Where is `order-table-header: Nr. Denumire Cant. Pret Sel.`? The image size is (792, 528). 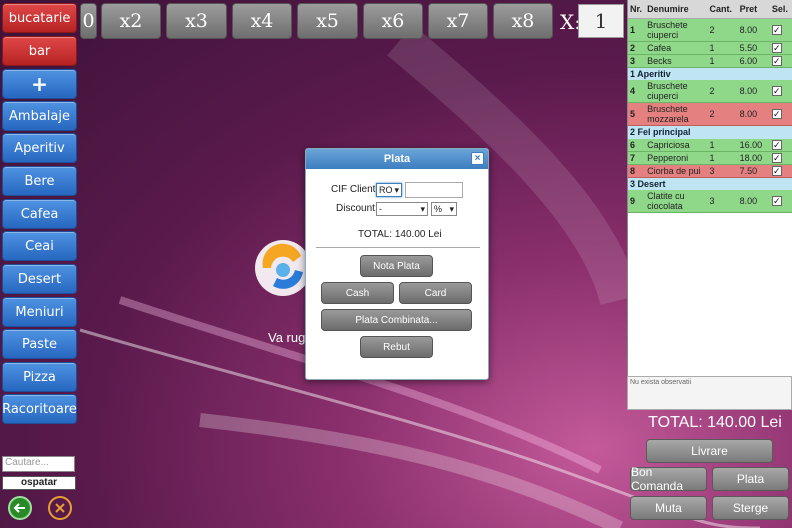 order-table-header: Nr. Denumire Cant. Pret Sel. is located at coordinates (710, 9).